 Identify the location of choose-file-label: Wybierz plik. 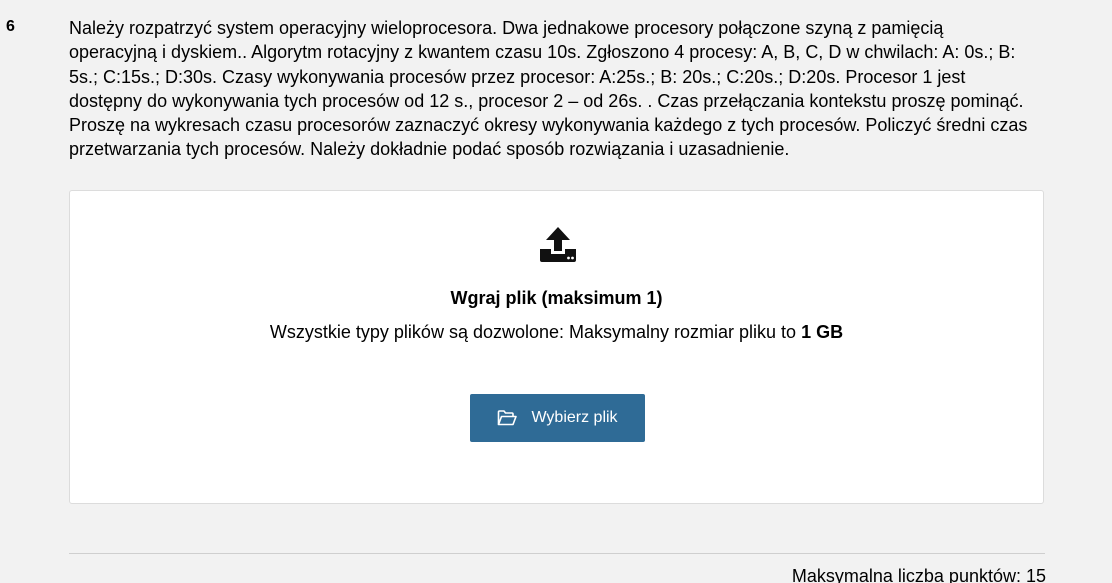
(574, 417).